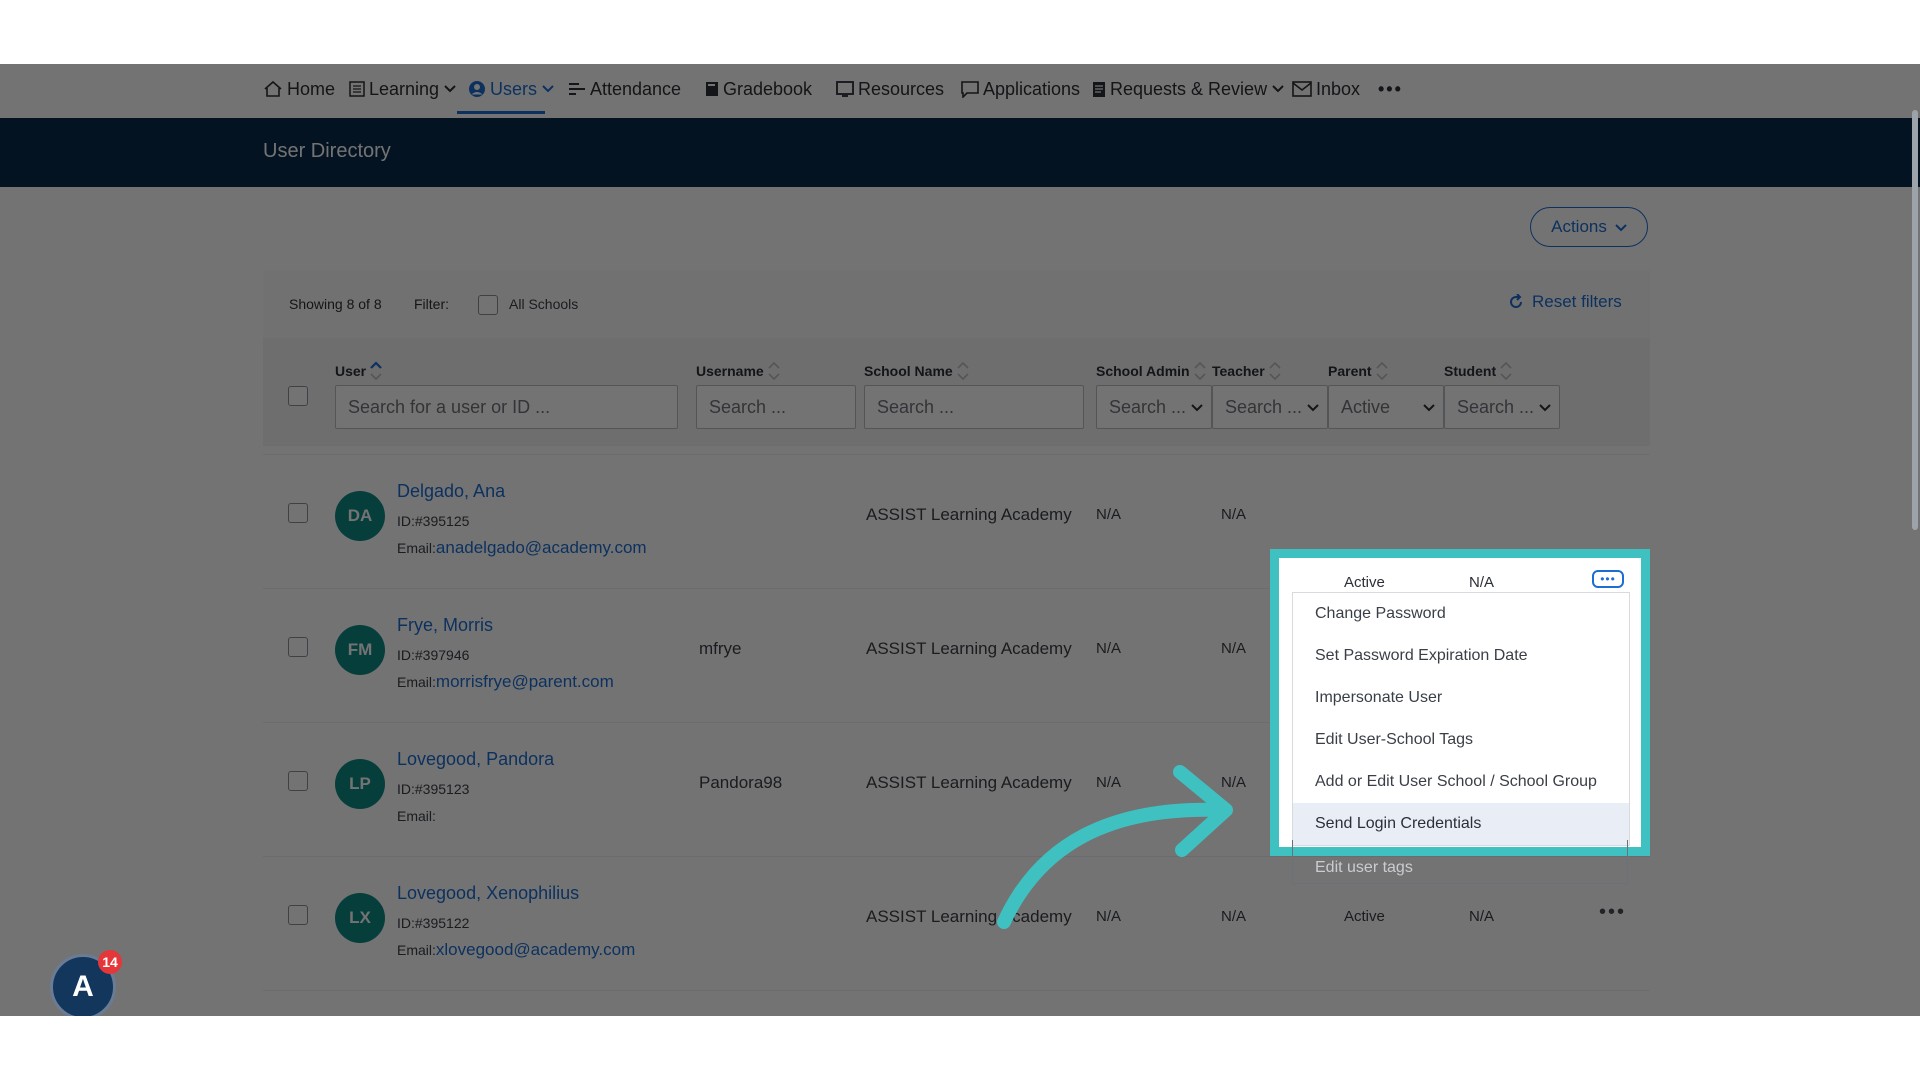 Image resolution: width=1920 pixels, height=1080 pixels. I want to click on select-all-checkbox, so click(298, 396).